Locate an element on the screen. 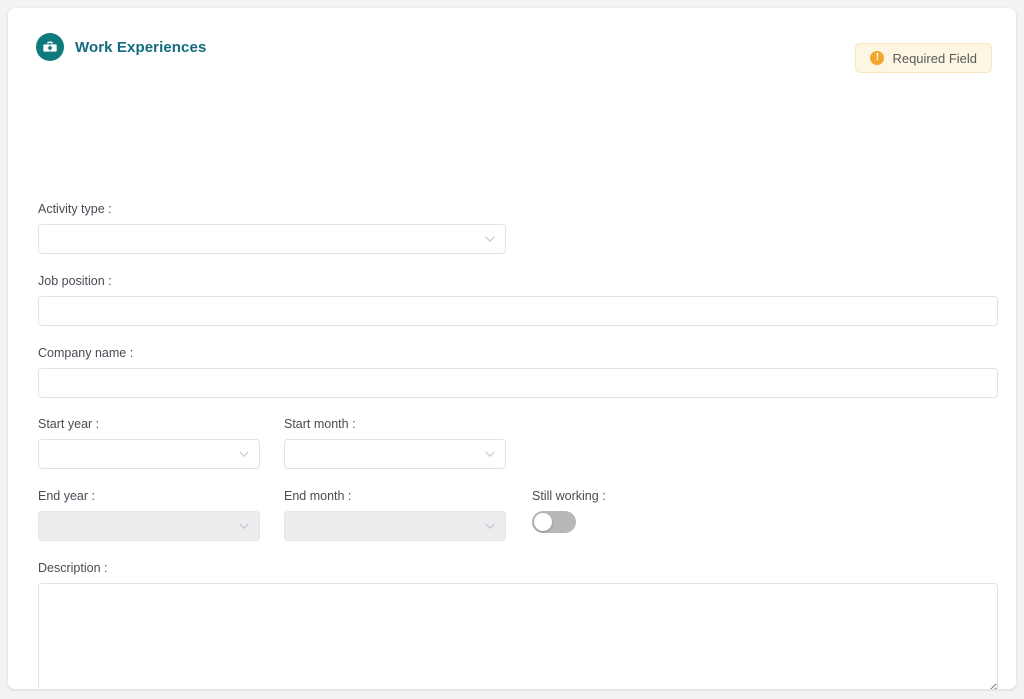  start-year-select is located at coordinates (149, 454).